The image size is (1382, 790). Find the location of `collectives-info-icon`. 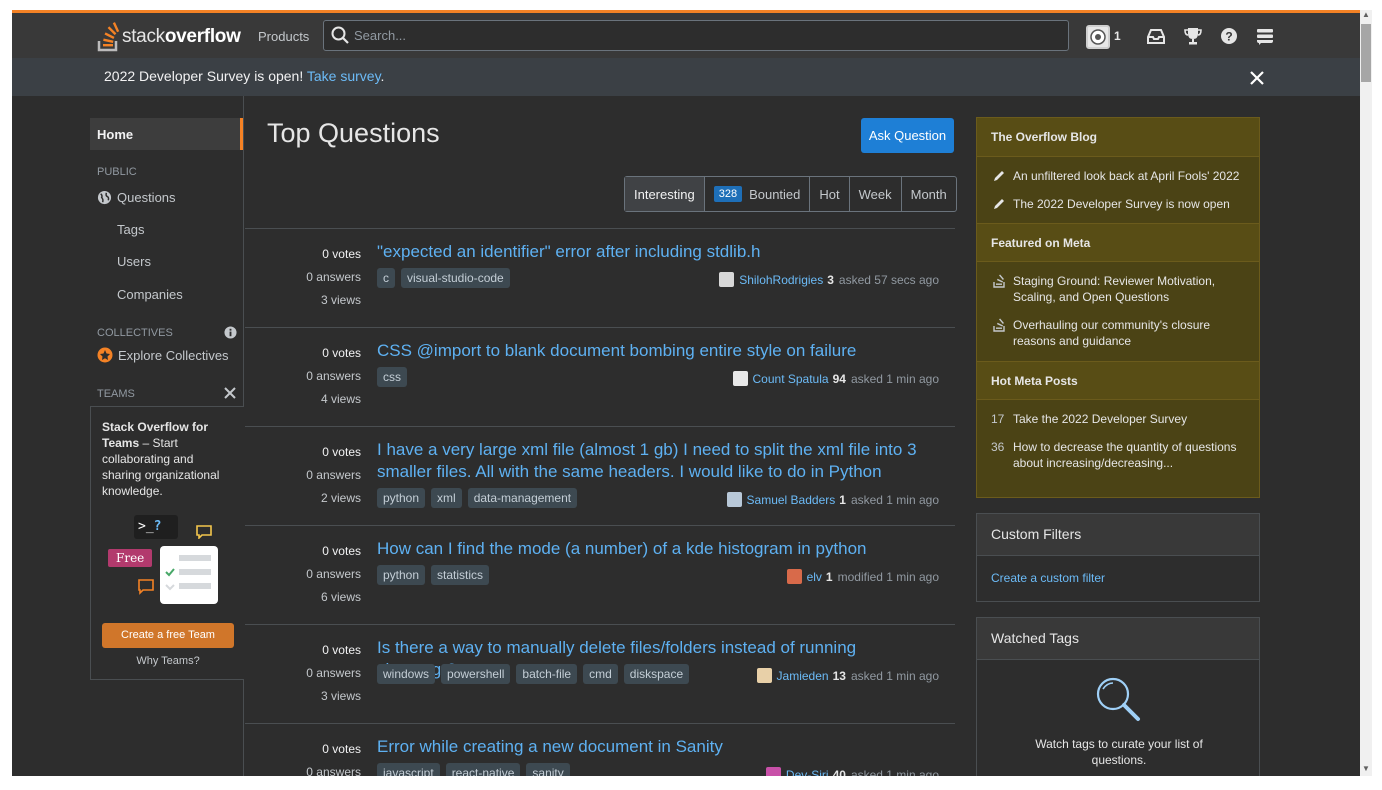

collectives-info-icon is located at coordinates (230, 335).